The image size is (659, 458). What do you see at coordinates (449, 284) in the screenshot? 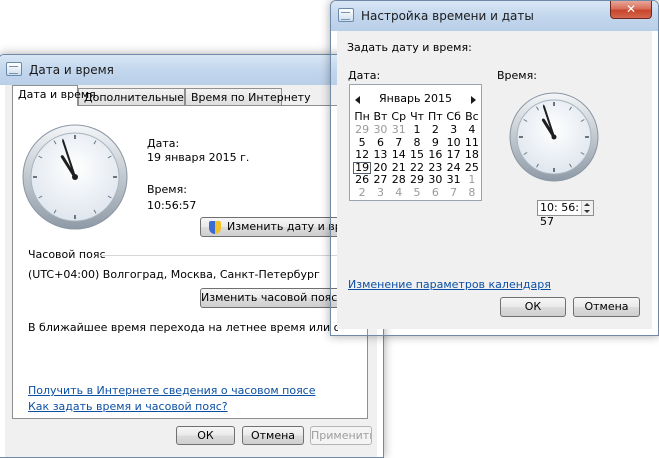
I see `calendar-settings-link: Изменение параметров календаря` at bounding box center [449, 284].